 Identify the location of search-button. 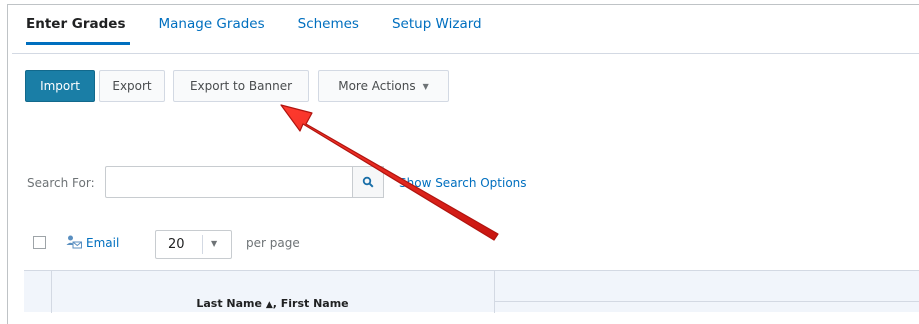
(368, 182).